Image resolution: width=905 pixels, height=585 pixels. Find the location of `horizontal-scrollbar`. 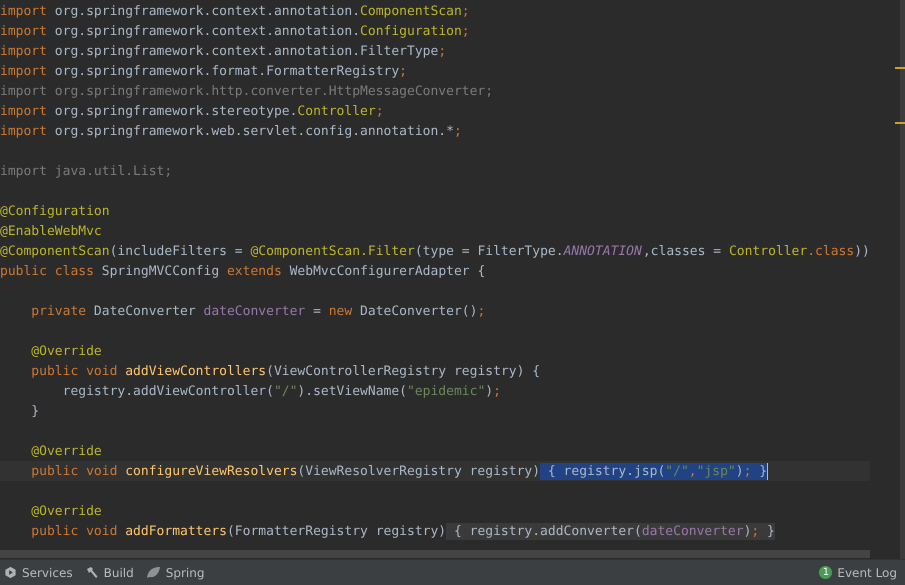

horizontal-scrollbar is located at coordinates (435, 554).